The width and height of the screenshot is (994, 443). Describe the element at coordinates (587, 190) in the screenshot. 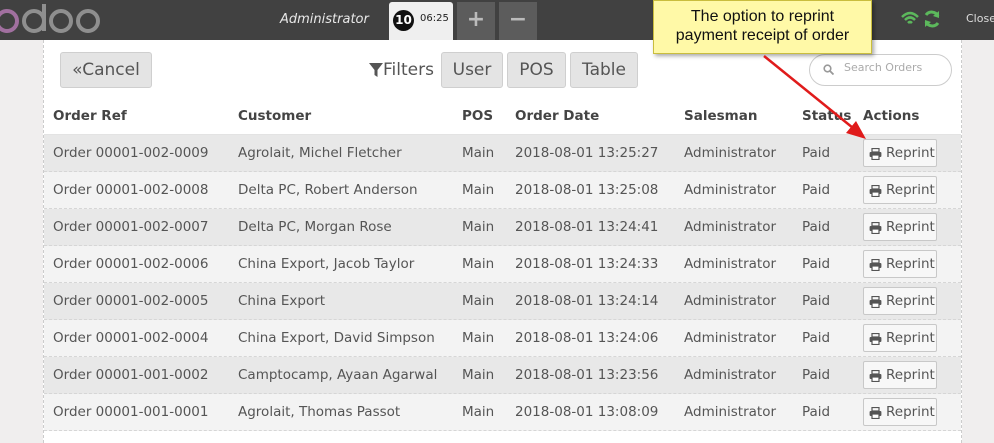

I see `order-date: 2018-08-01 13:25:08` at that location.